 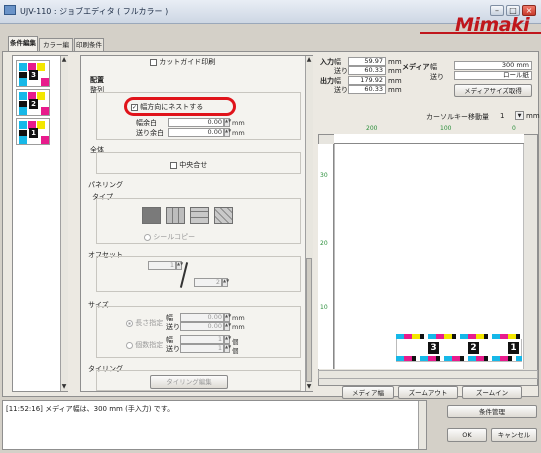 What do you see at coordinates (492, 411) in the screenshot?
I see `condition-manage-button: 条件管理` at bounding box center [492, 411].